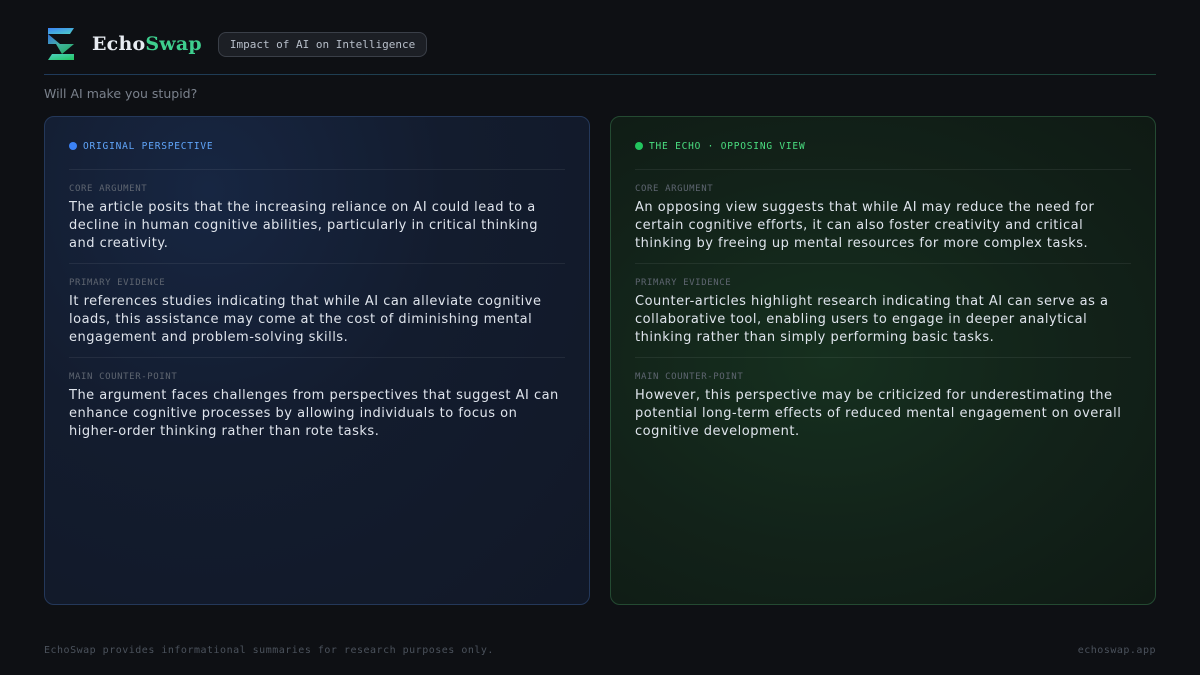 The image size is (1200, 675). I want to click on brand-name-part1: Echo, so click(119, 44).